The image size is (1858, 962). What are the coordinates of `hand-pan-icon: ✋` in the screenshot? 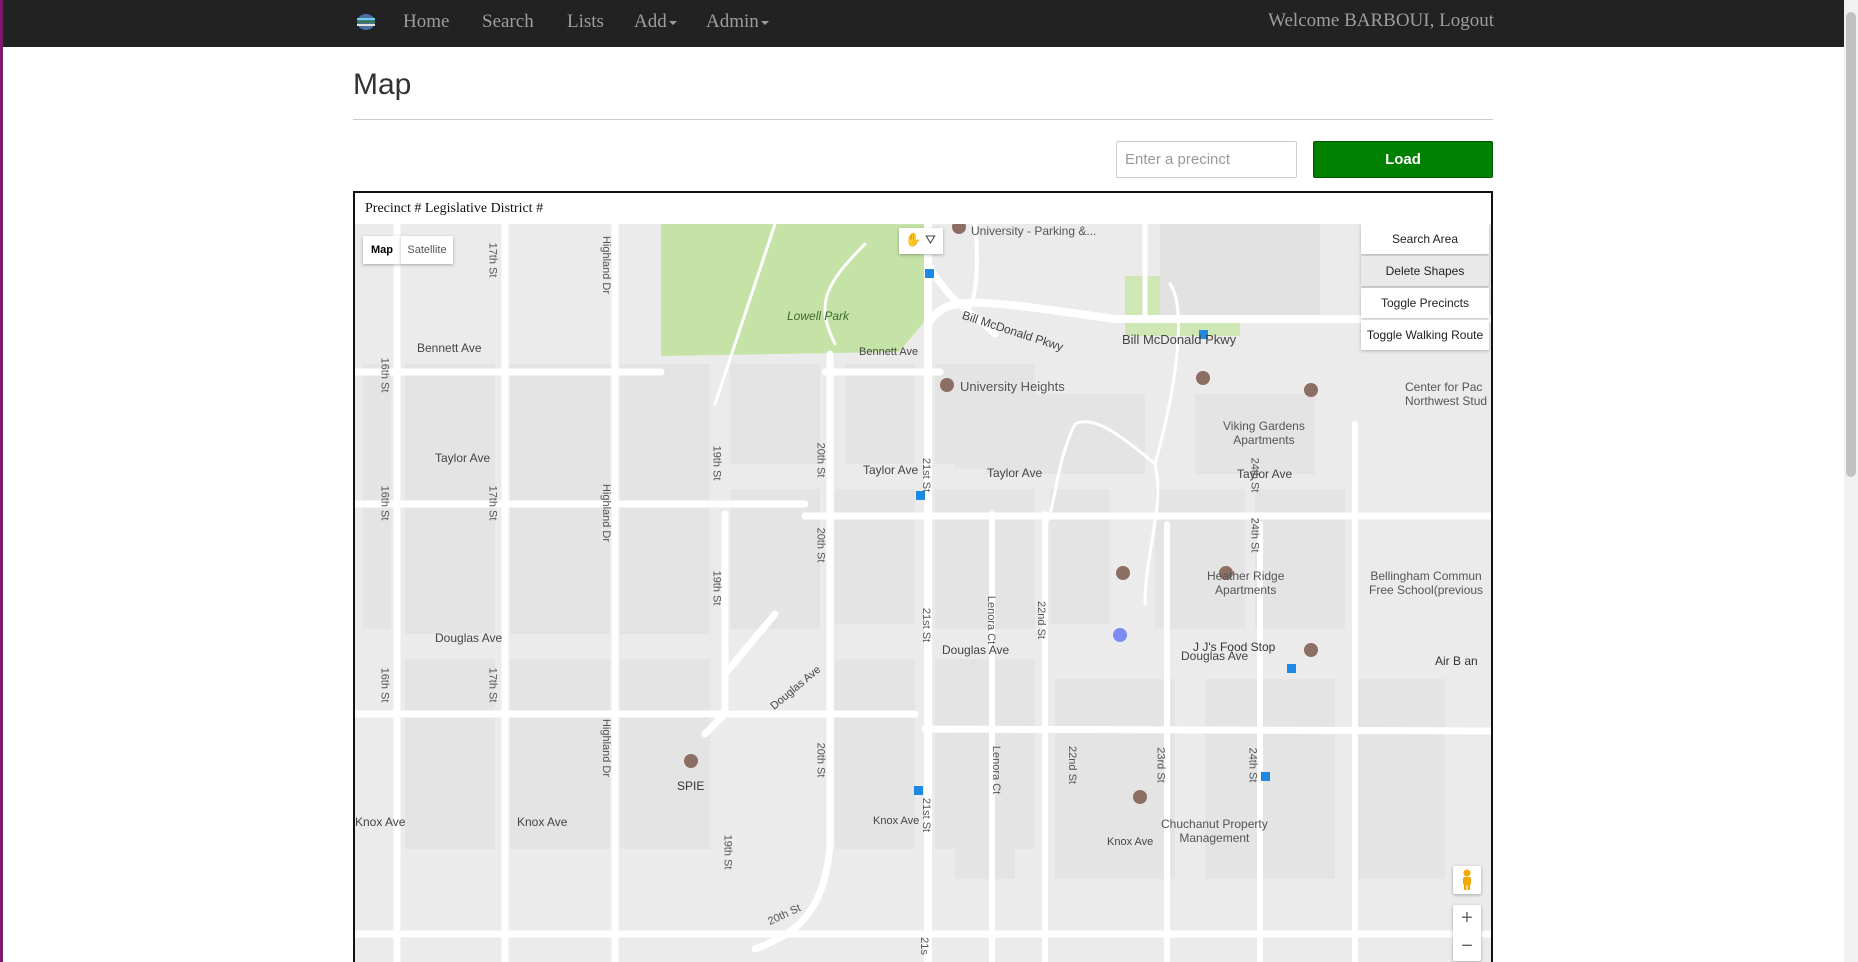 It's located at (913, 240).